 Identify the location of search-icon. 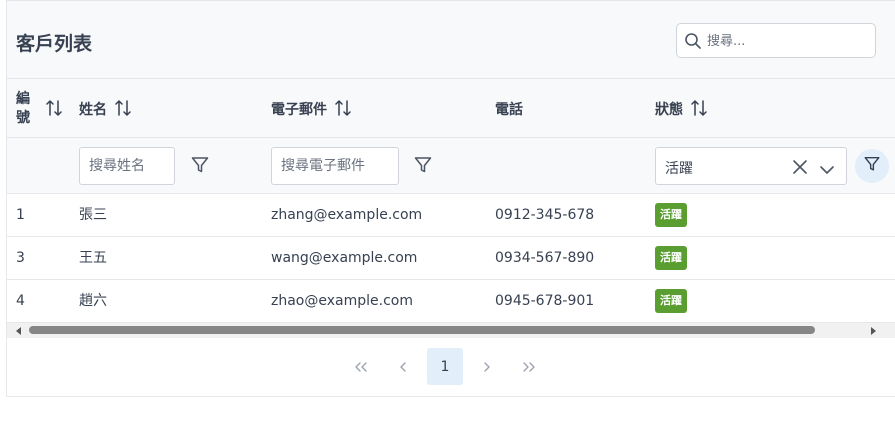
(693, 43).